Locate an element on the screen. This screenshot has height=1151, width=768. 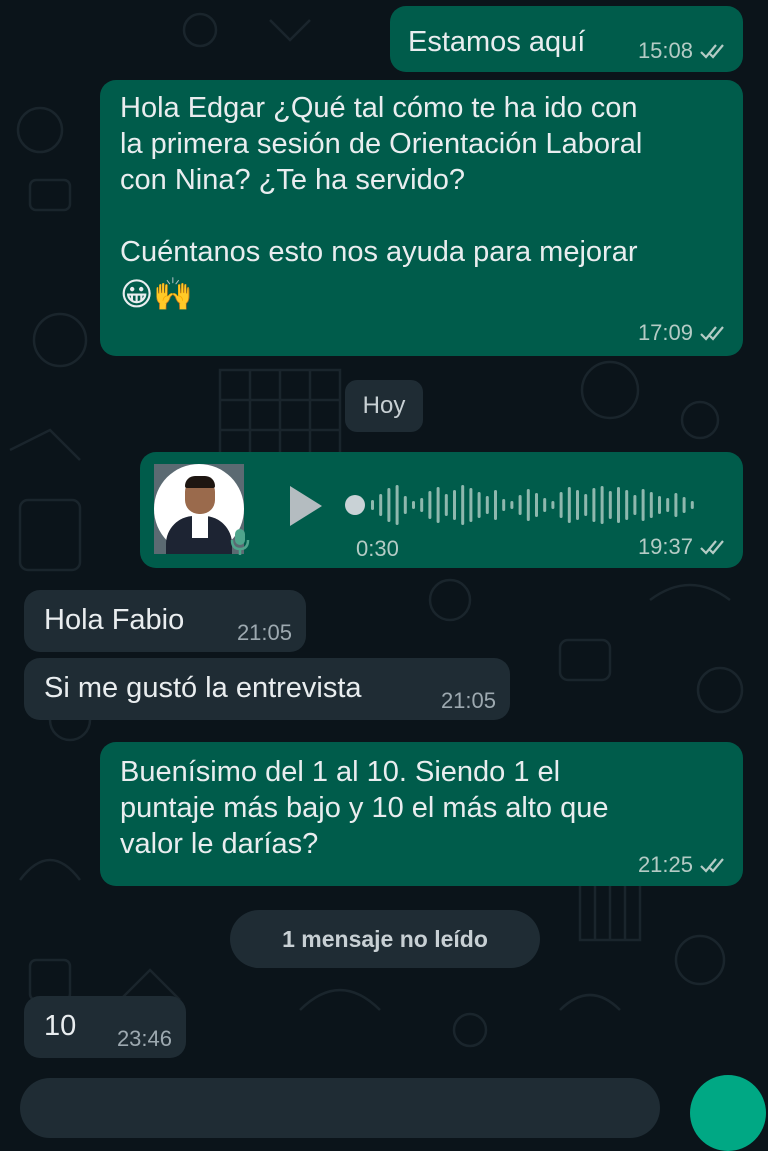
message-outgoing: Estamos aquí 15:08 is located at coordinates (566, 39).